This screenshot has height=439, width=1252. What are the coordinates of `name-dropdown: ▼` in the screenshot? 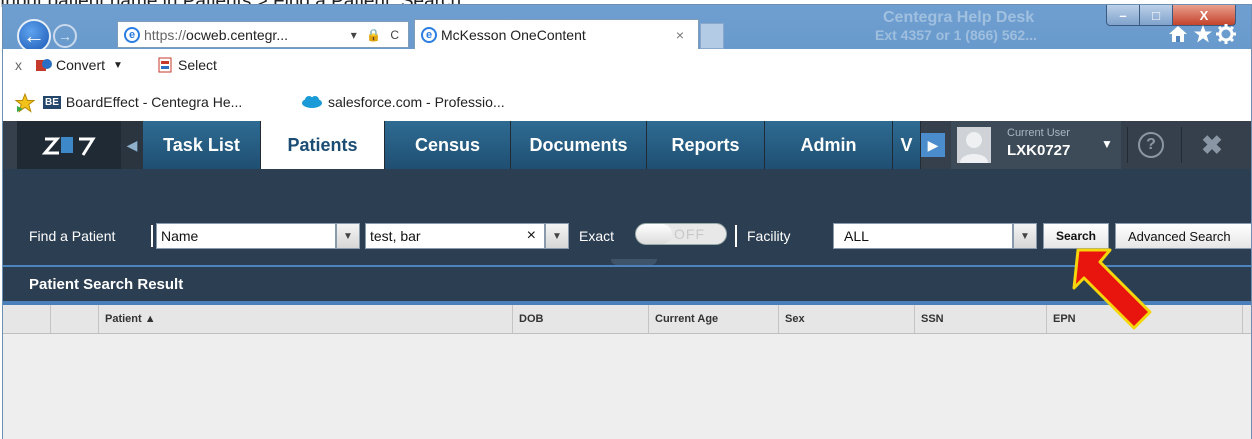 It's located at (557, 236).